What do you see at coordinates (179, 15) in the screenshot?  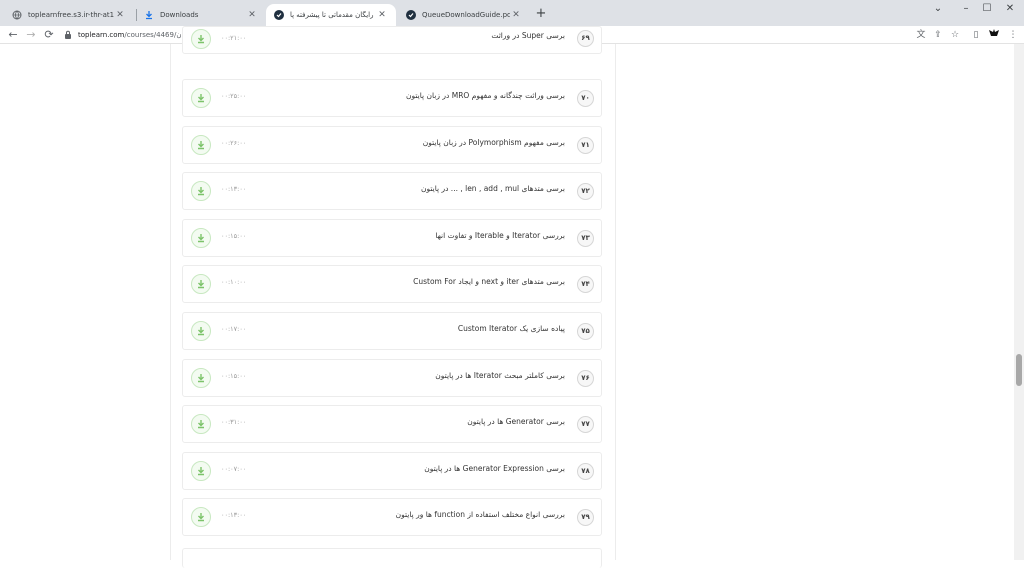 I see `tab-title: Downloads` at bounding box center [179, 15].